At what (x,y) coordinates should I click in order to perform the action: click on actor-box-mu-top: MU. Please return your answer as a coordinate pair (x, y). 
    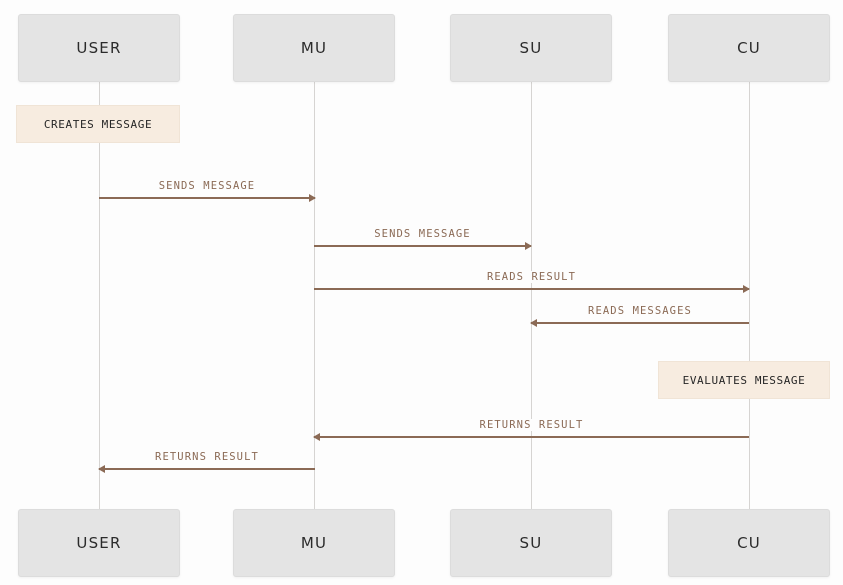
    Looking at the image, I should click on (314, 48).